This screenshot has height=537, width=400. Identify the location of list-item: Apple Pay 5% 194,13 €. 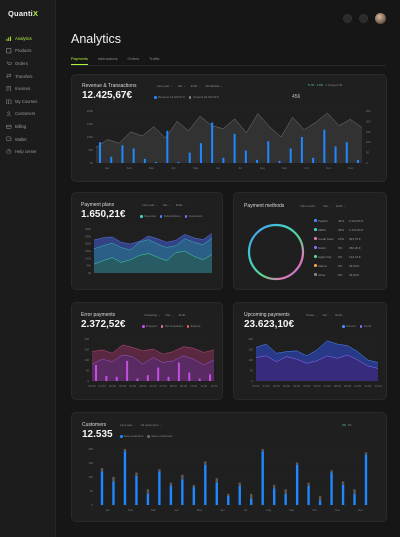
(349, 256).